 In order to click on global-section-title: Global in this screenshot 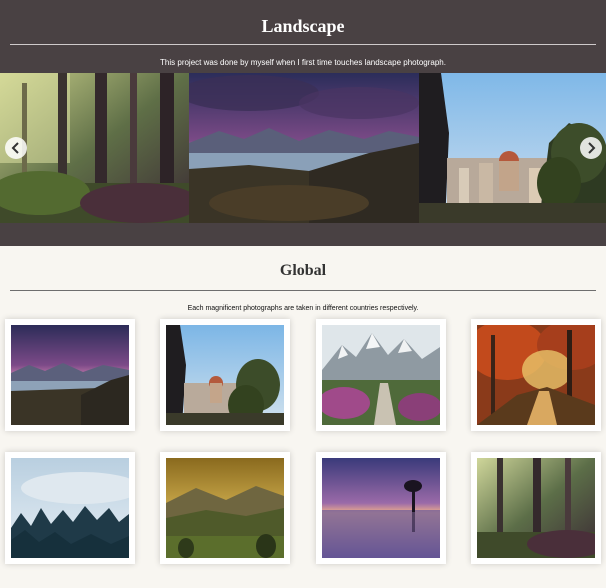, I will do `click(303, 270)`.